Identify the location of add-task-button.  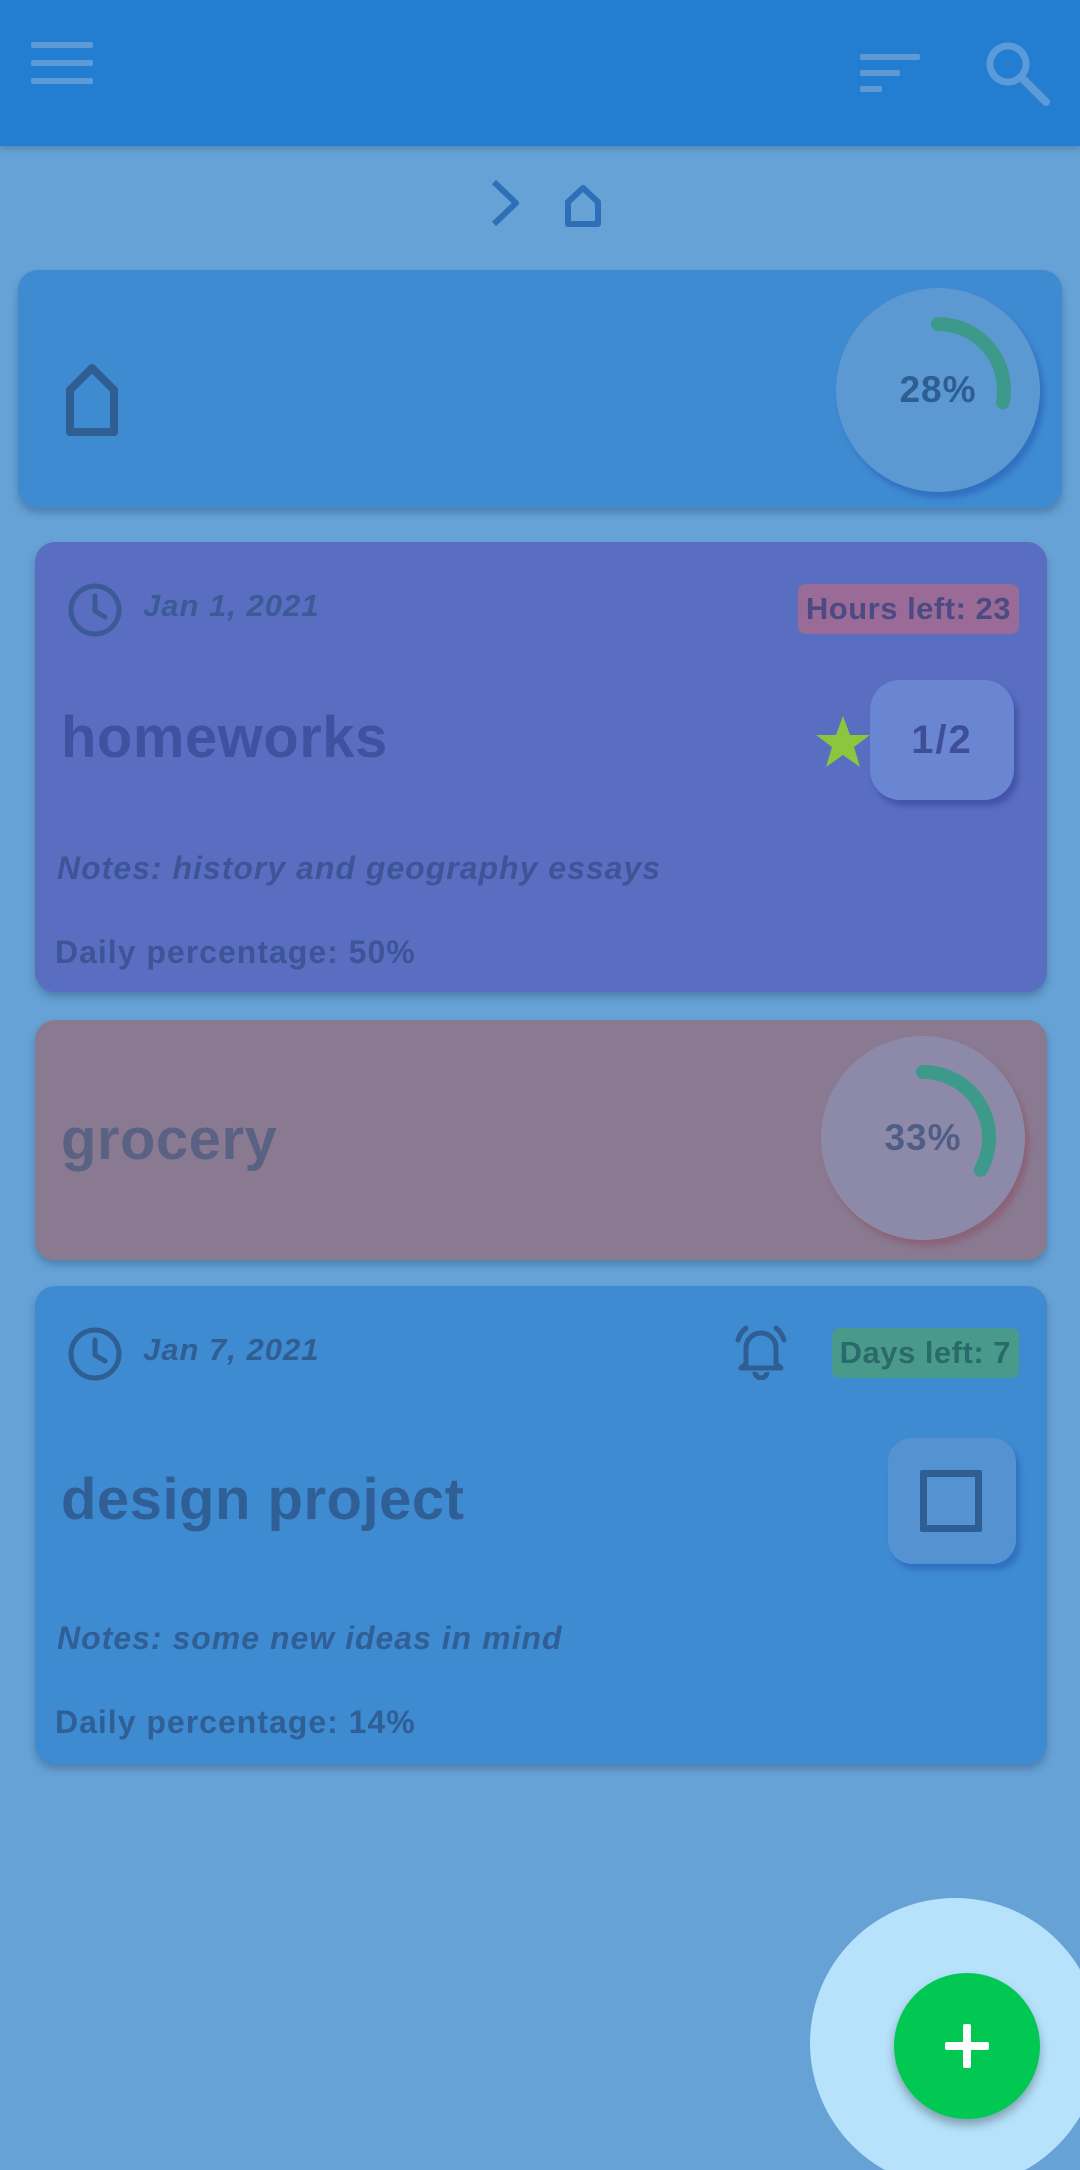
(967, 2046).